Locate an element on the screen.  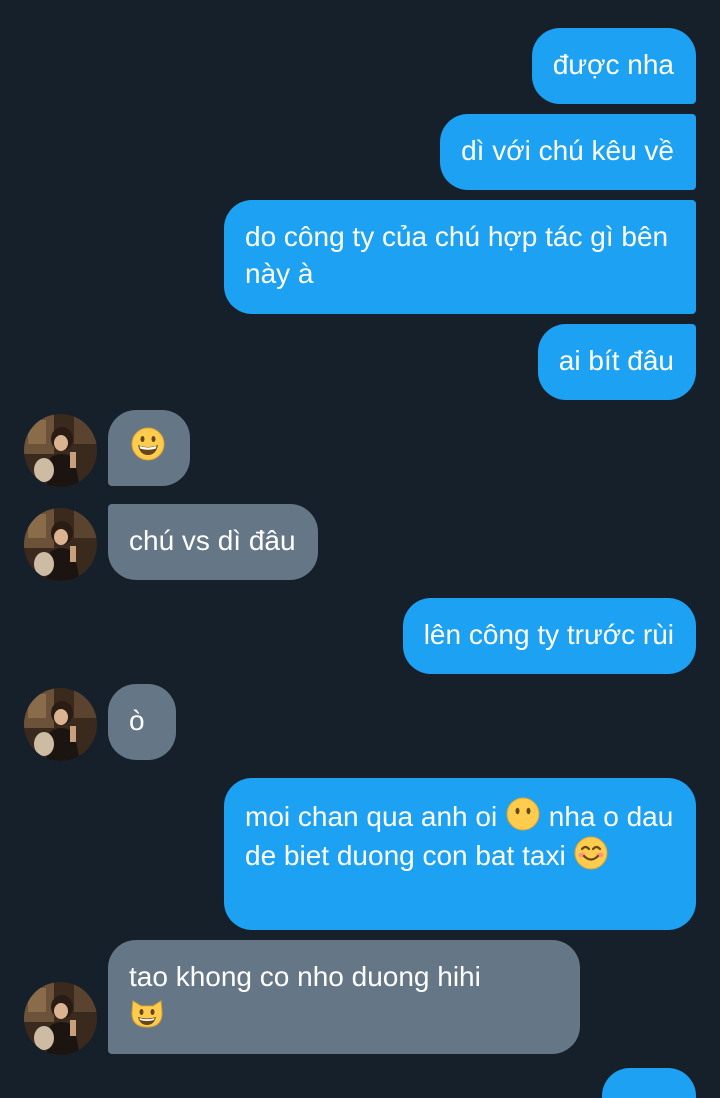
message-text: do công ty của chú hợp tác gì bên này à is located at coordinates (457, 255).